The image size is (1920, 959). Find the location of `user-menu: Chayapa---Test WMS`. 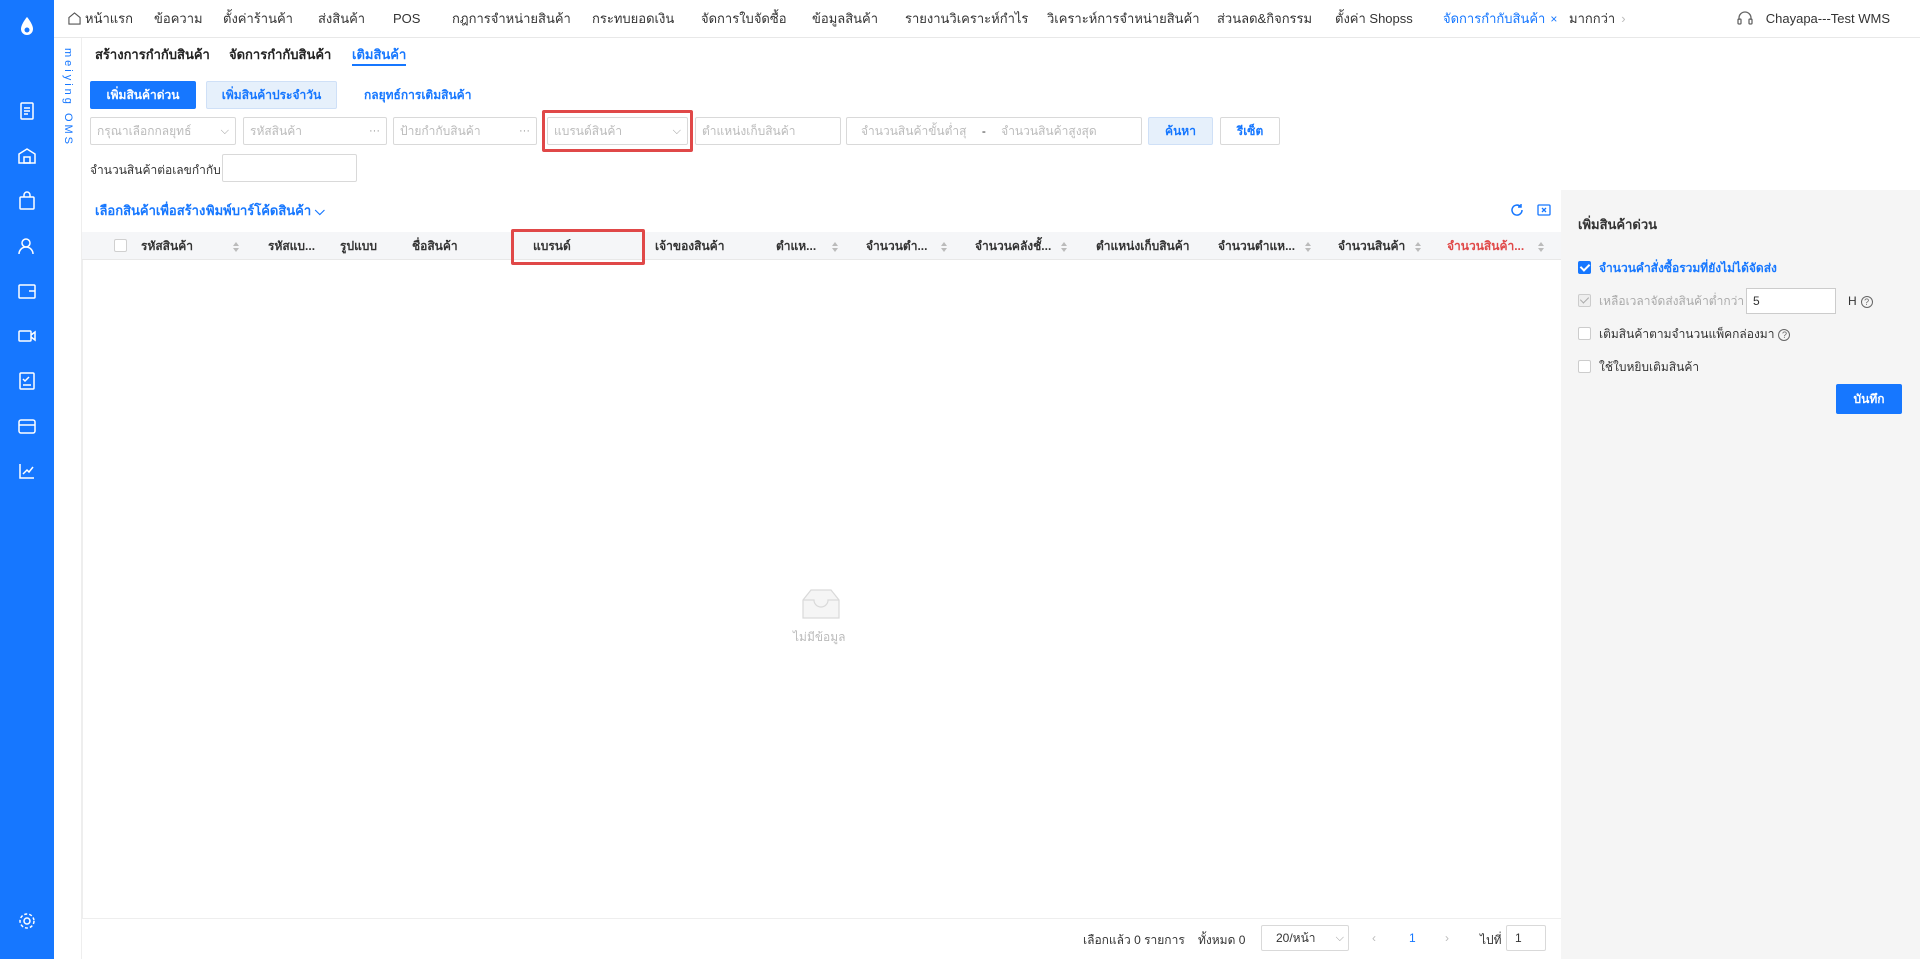

user-menu: Chayapa---Test WMS is located at coordinates (1813, 19).